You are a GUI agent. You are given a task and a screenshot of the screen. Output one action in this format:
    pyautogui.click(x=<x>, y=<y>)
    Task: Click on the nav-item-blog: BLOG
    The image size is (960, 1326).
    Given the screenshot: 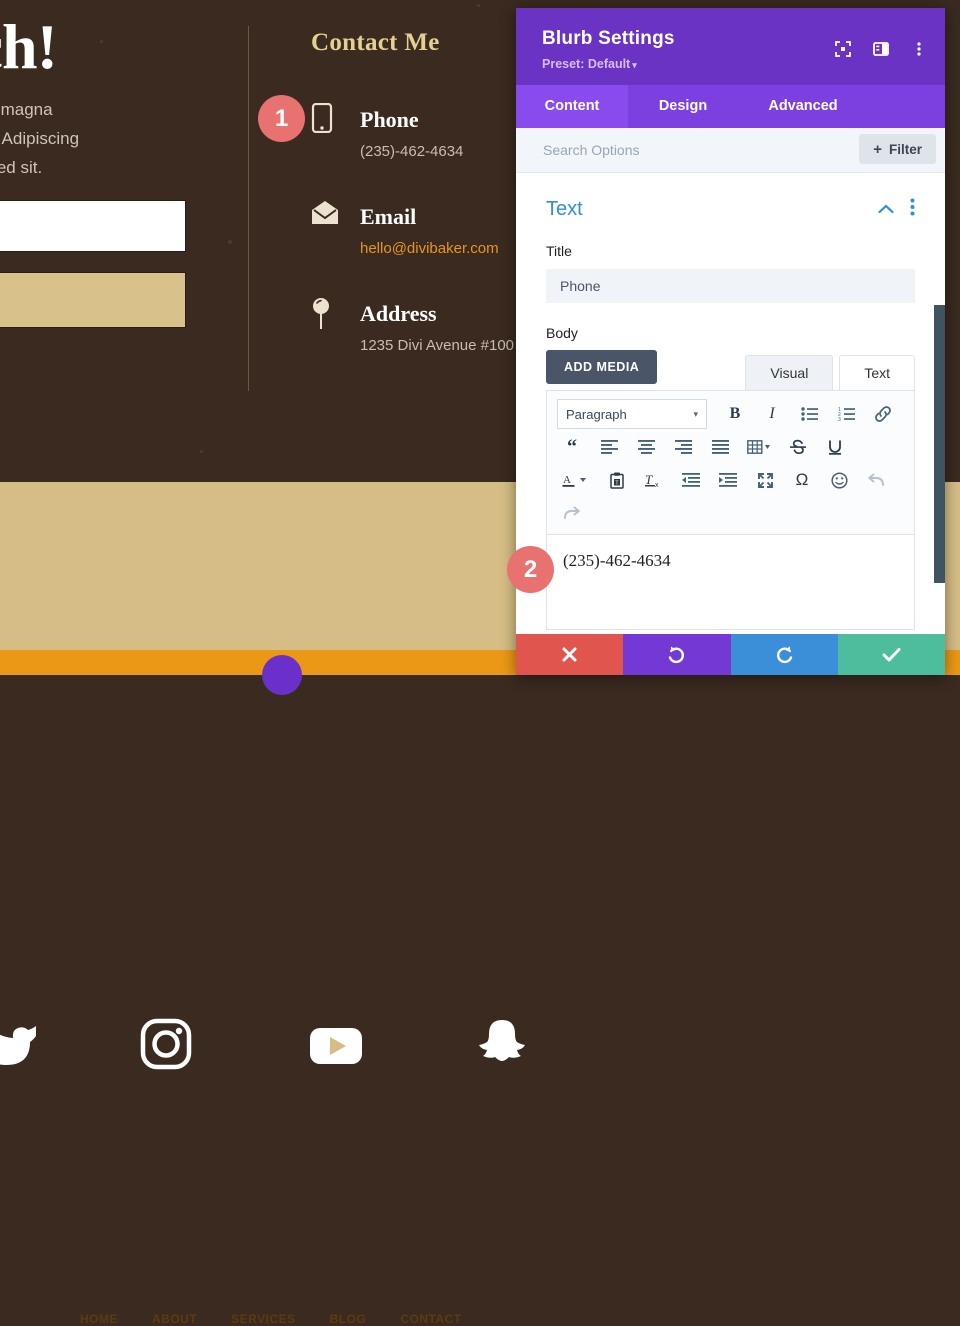 What is the action you would take?
    pyautogui.click(x=348, y=1319)
    